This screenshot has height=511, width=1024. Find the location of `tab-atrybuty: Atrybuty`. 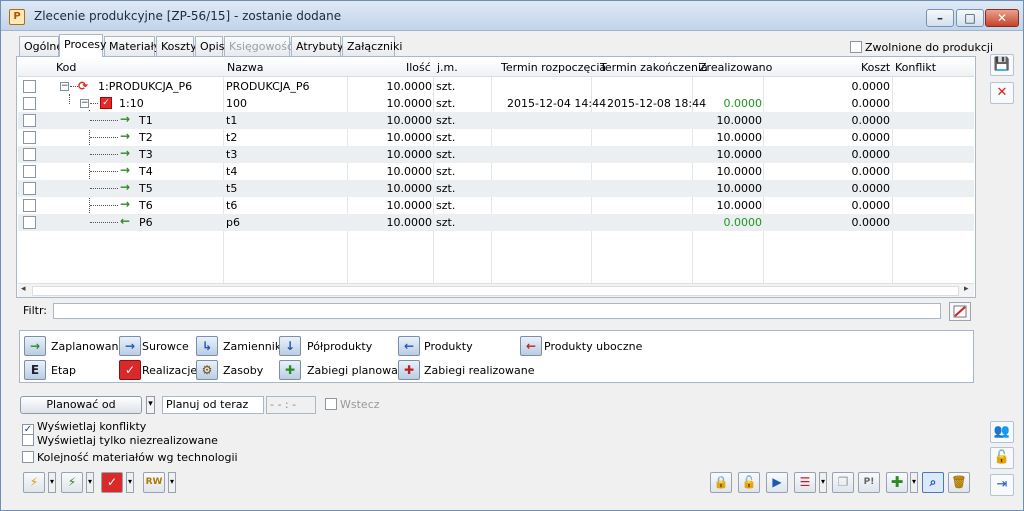

tab-atrybuty: Atrybuty is located at coordinates (317, 46).